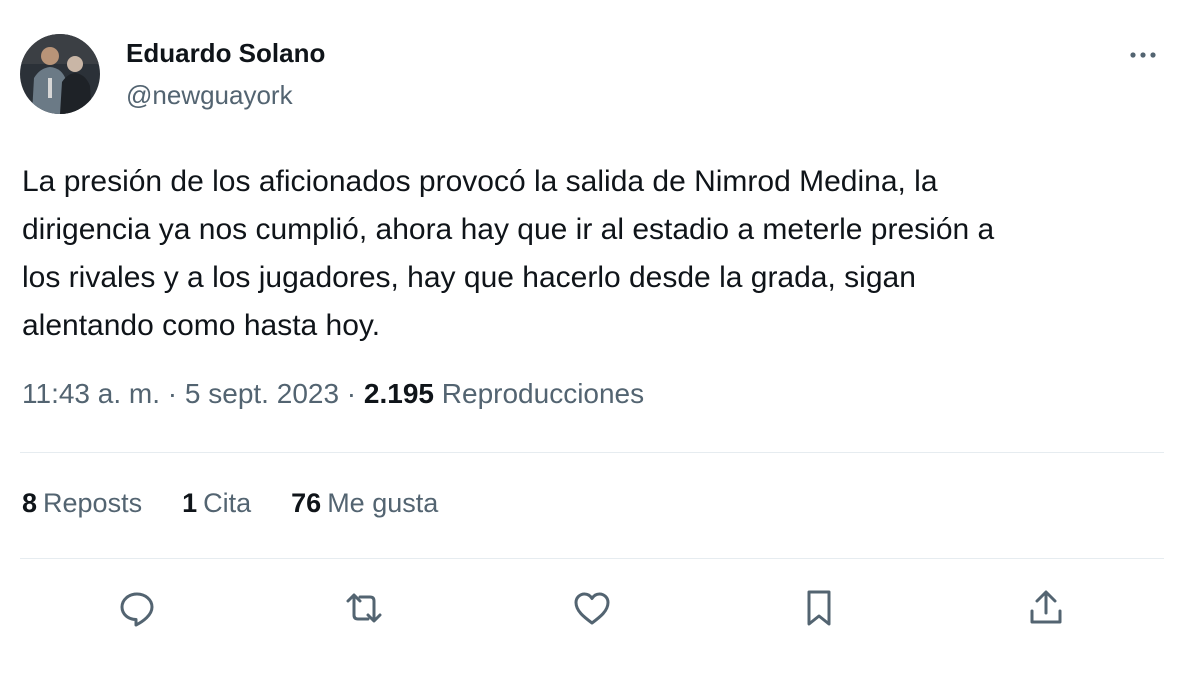 The width and height of the screenshot is (1200, 685). I want to click on share-upload-icon, so click(1046, 607).